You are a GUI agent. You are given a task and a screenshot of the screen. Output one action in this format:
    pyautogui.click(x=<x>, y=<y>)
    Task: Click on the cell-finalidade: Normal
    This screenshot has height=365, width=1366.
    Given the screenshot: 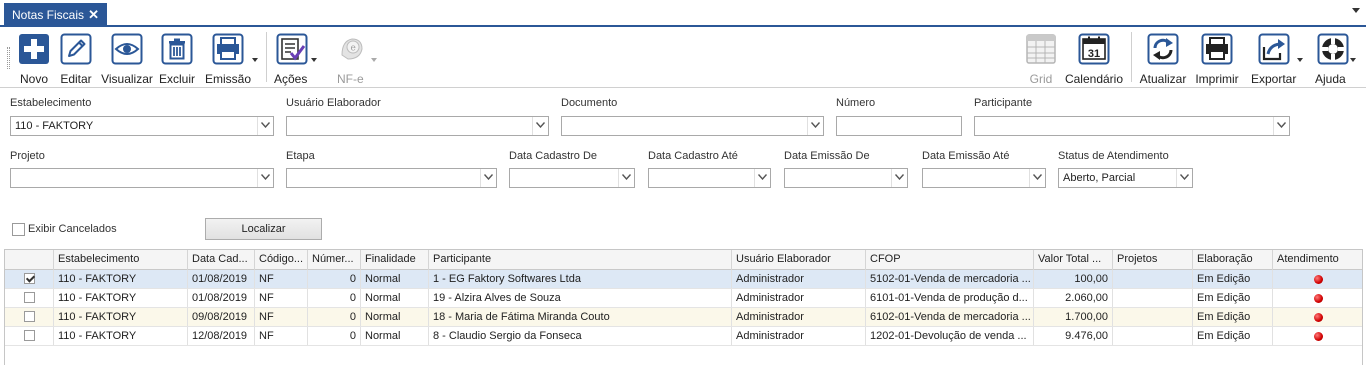 What is the action you would take?
    pyautogui.click(x=395, y=317)
    